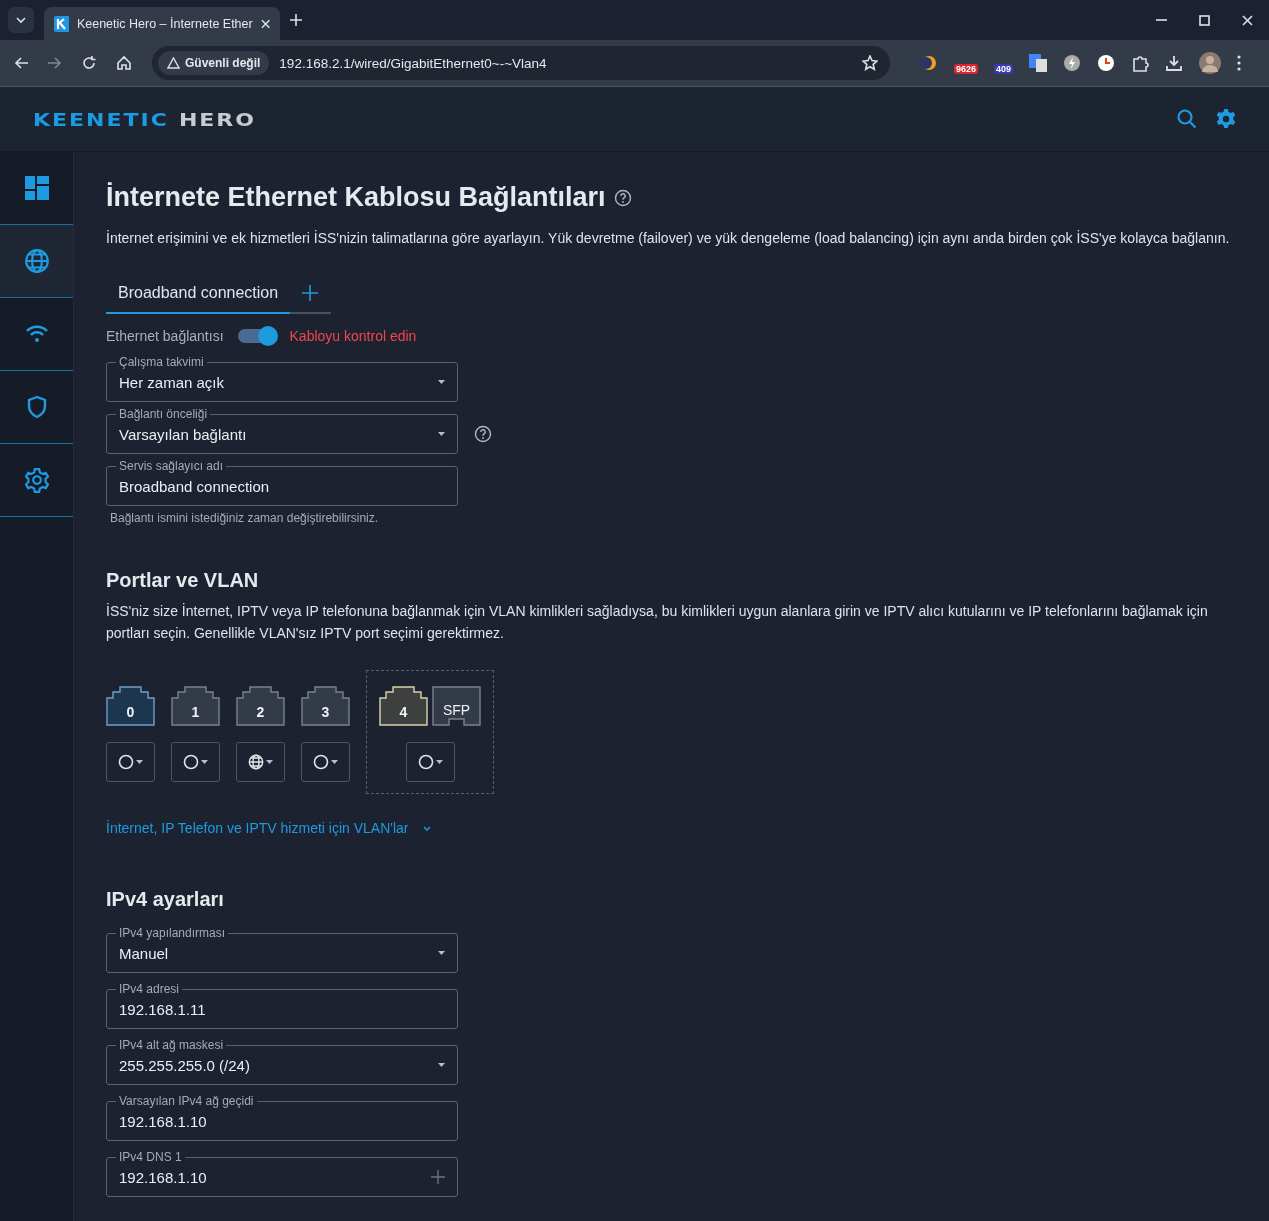  Describe the element at coordinates (356, 197) in the screenshot. I see `page-title: İnternete Ethernet Kablosu Bağlantıları` at that location.